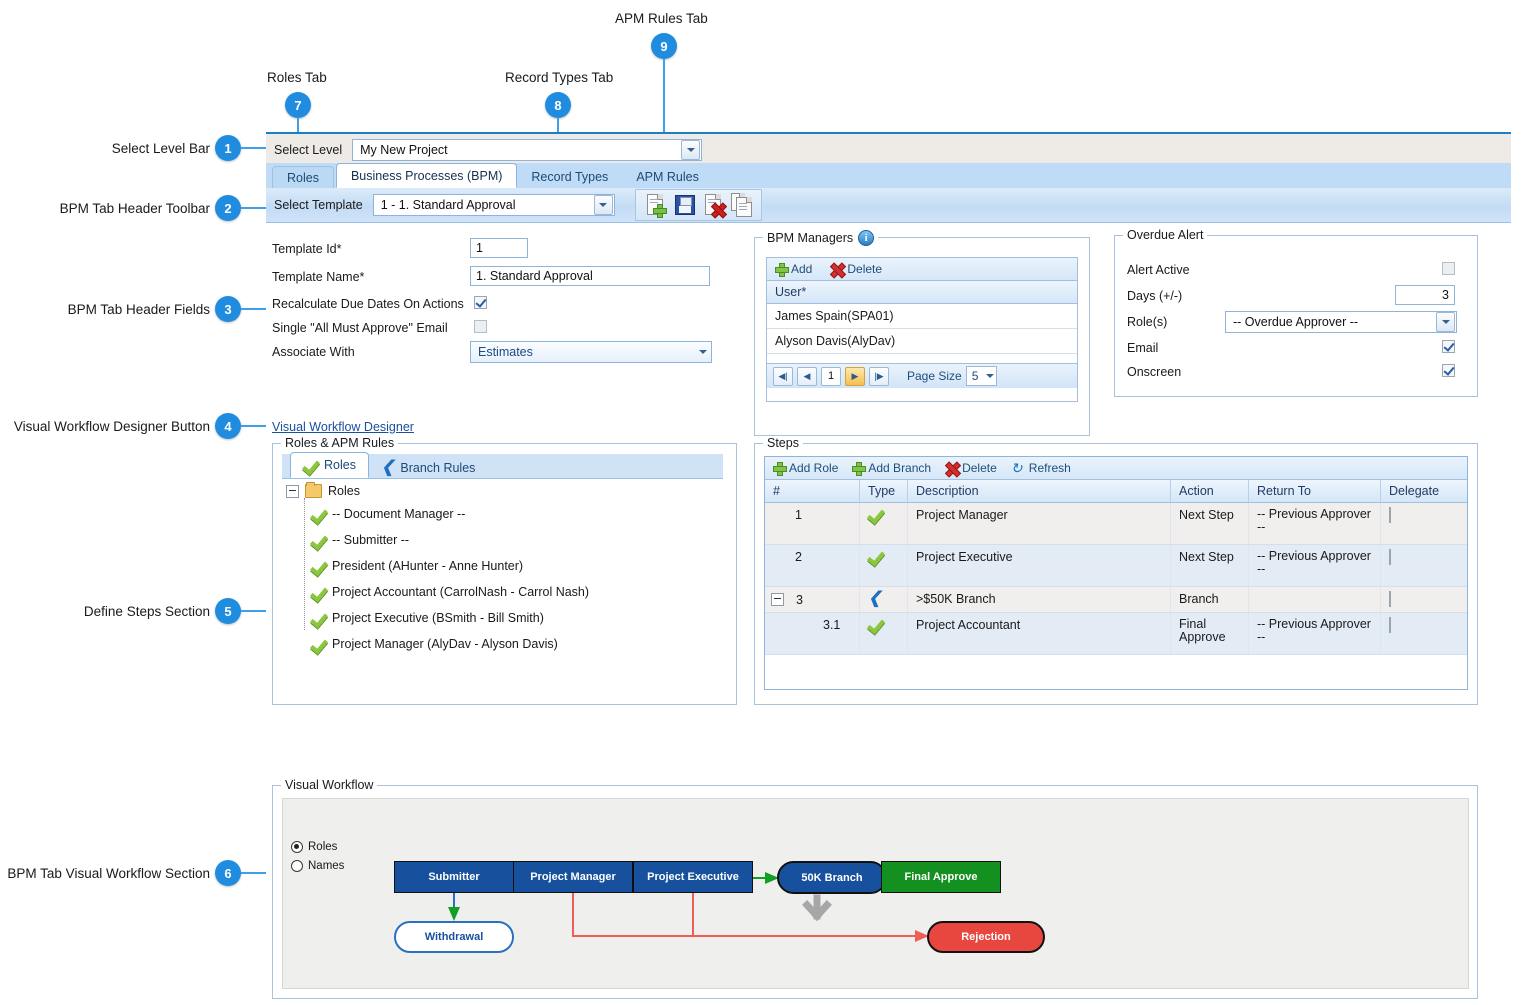  I want to click on select-level-label: Select Level, so click(308, 149).